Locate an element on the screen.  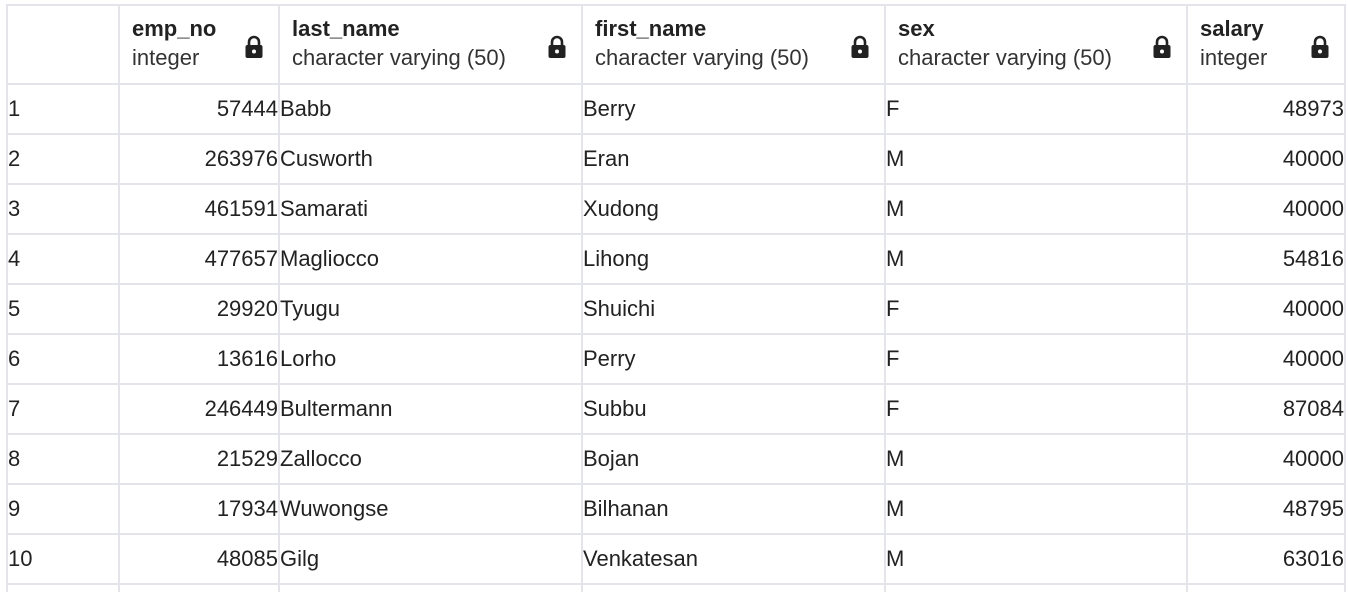
cell-first-name: Xudong is located at coordinates (733, 209).